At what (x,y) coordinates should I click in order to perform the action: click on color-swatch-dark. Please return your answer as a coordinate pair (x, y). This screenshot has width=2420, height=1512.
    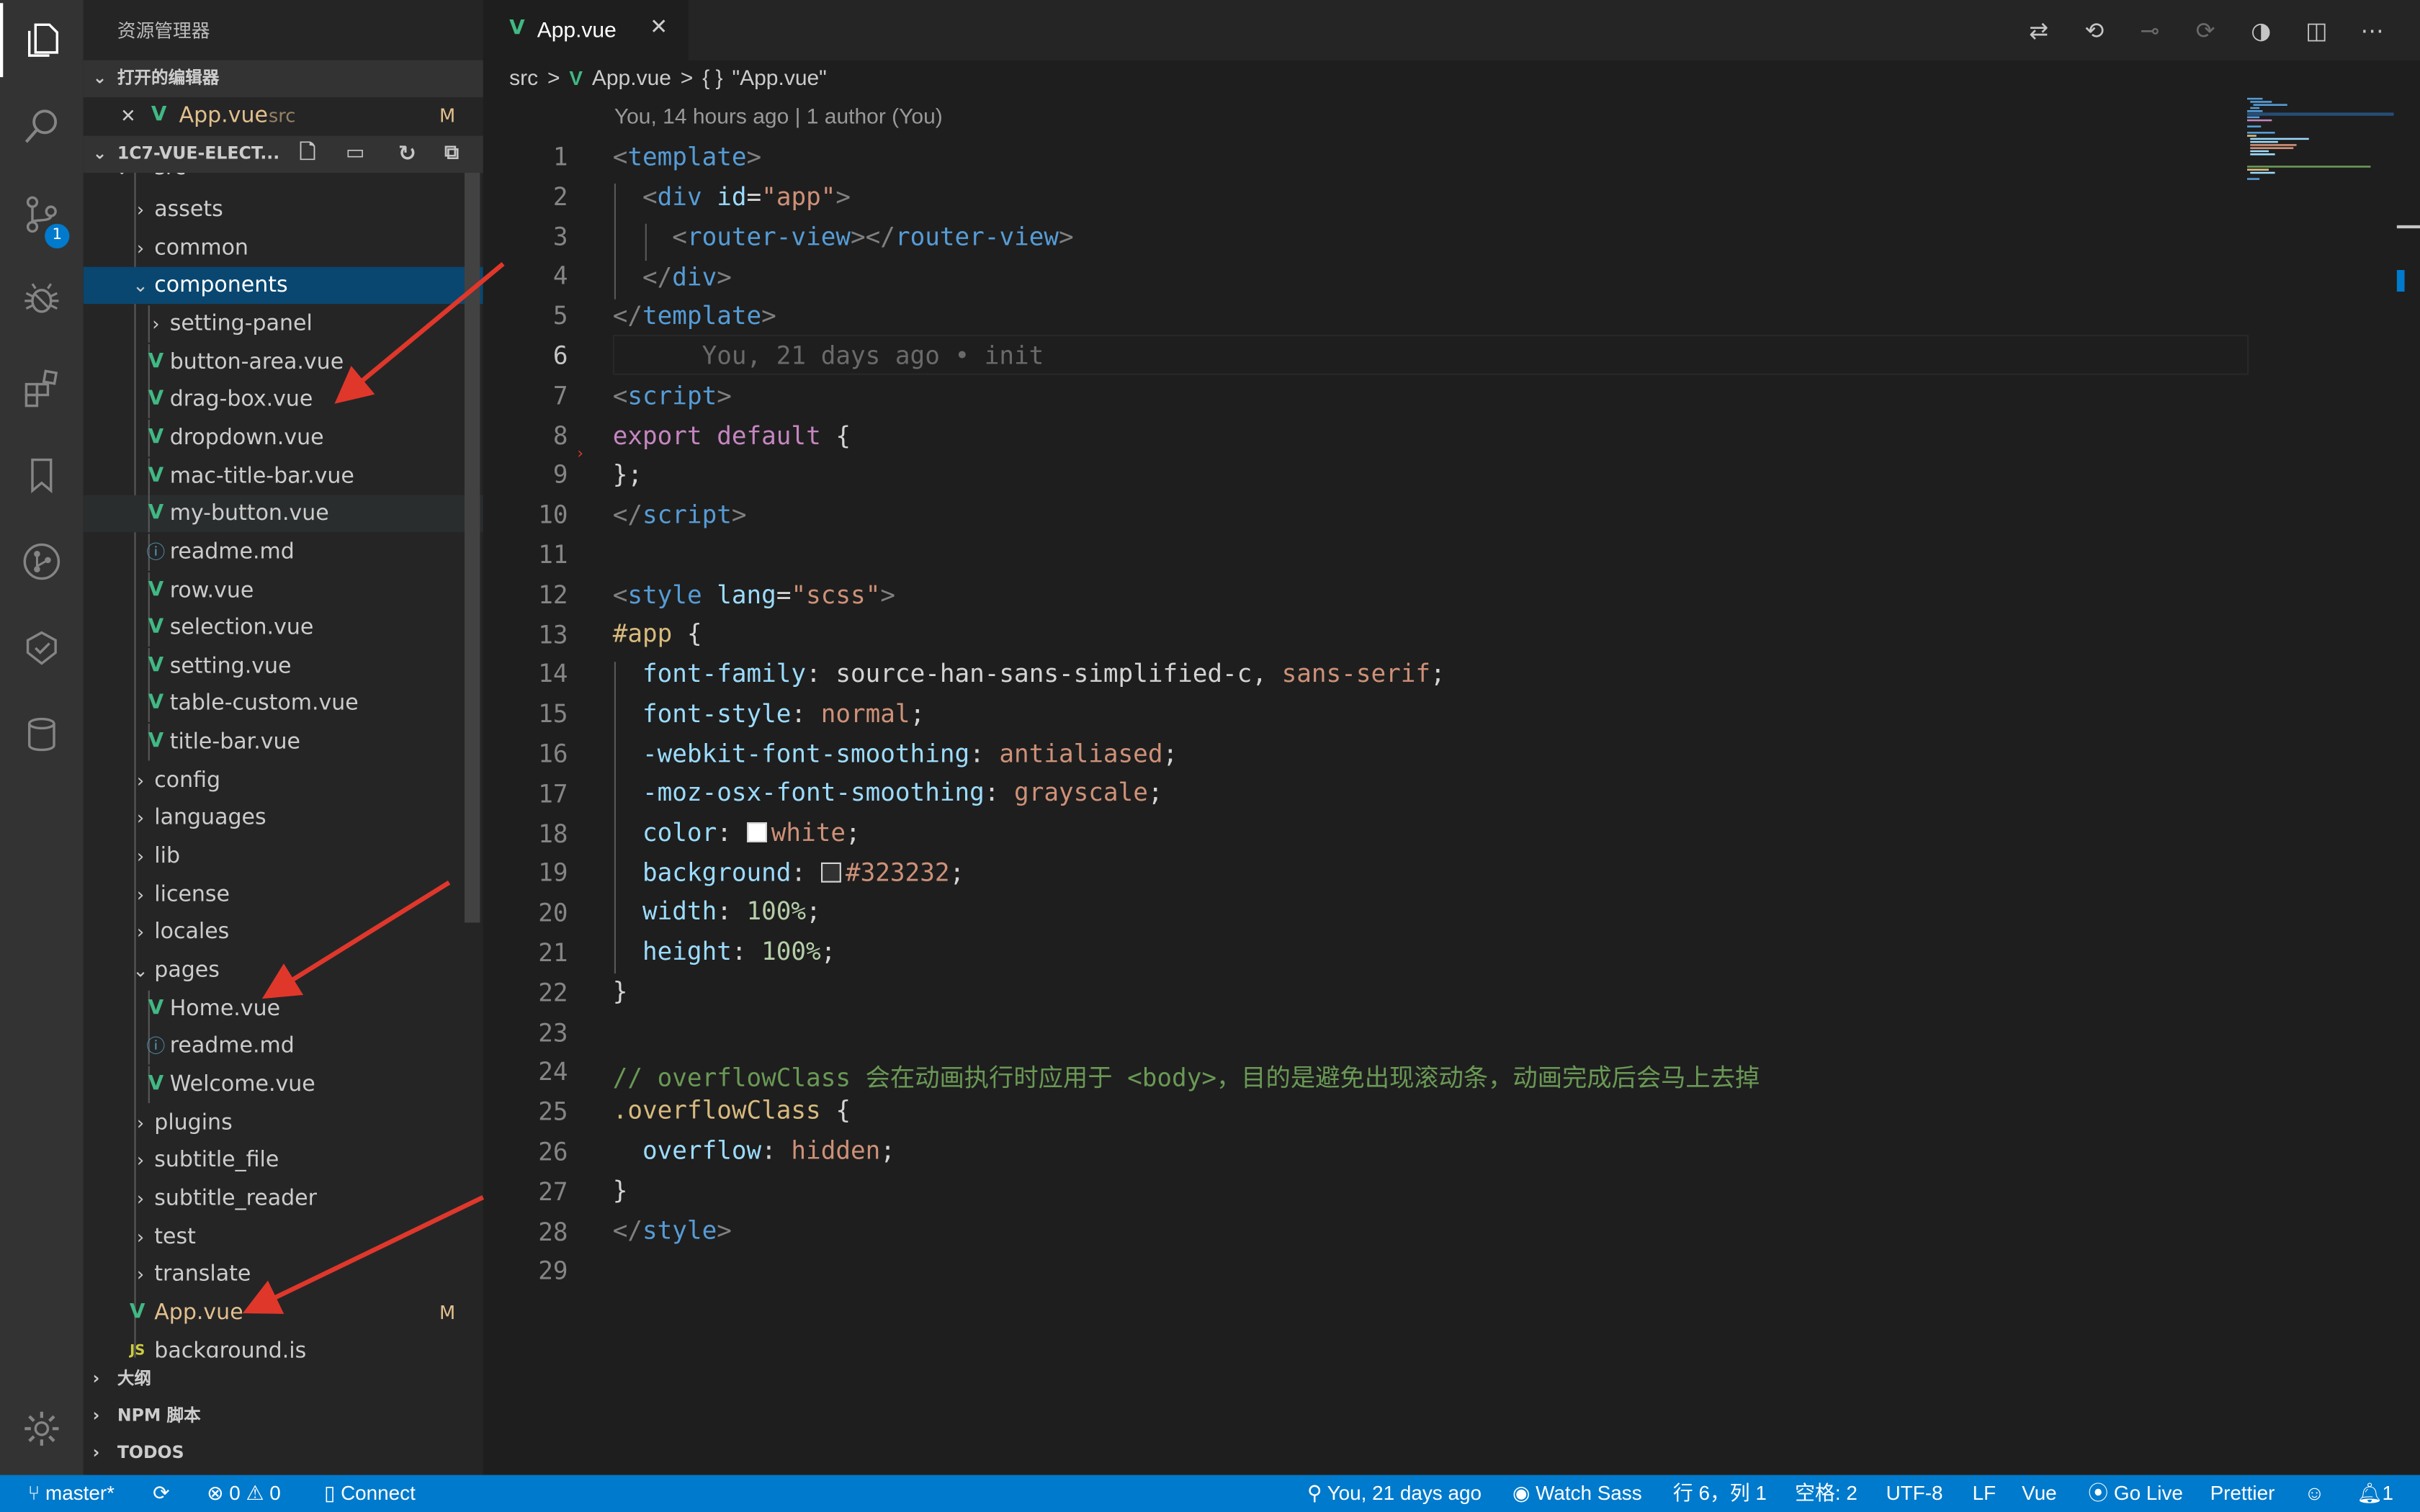
    Looking at the image, I should click on (831, 872).